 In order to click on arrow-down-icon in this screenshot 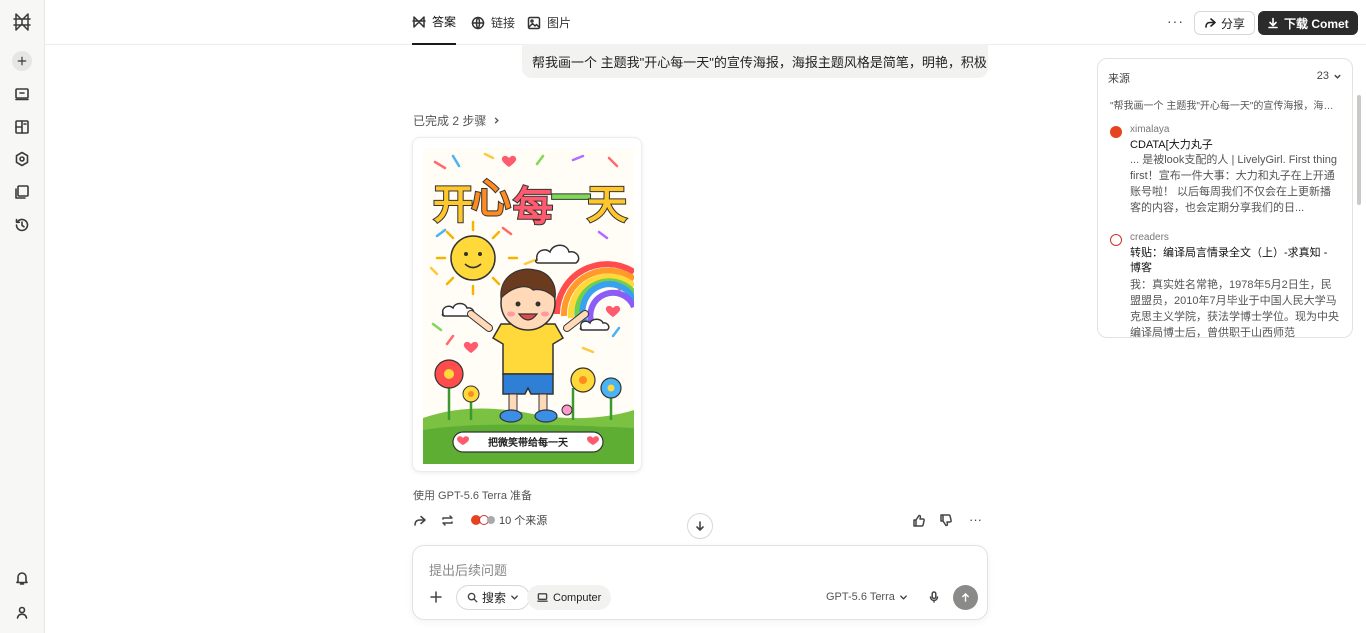, I will do `click(700, 526)`.